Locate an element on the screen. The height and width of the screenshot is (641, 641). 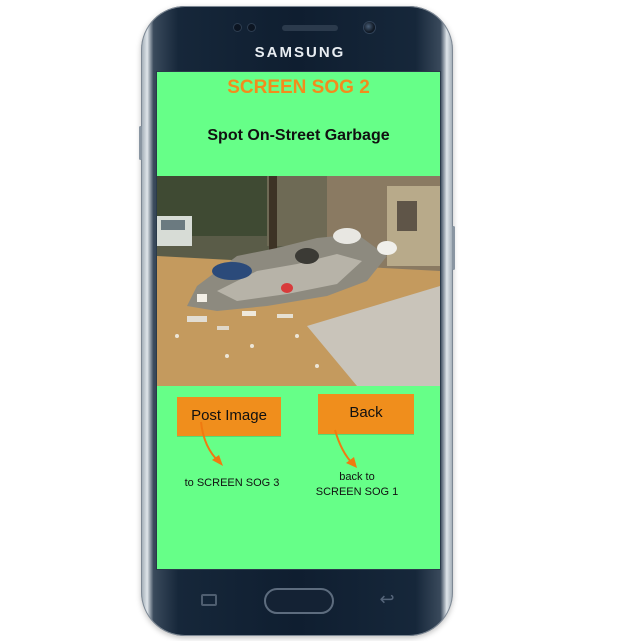
power-button is located at coordinates (453, 248).